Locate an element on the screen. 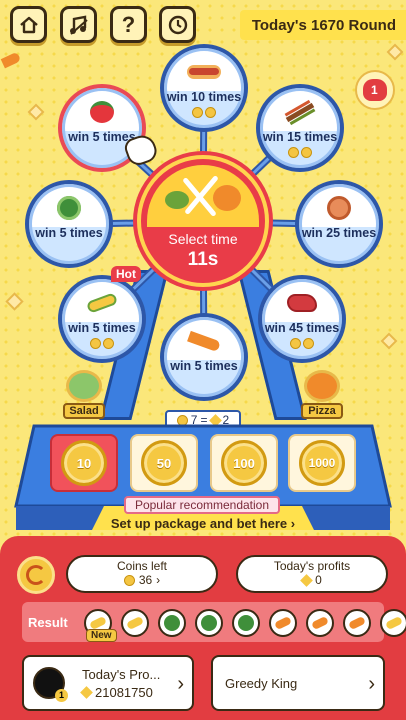 The height and width of the screenshot is (720, 406). wheel-pod-cabbage: win 5 times is located at coordinates (69, 224).